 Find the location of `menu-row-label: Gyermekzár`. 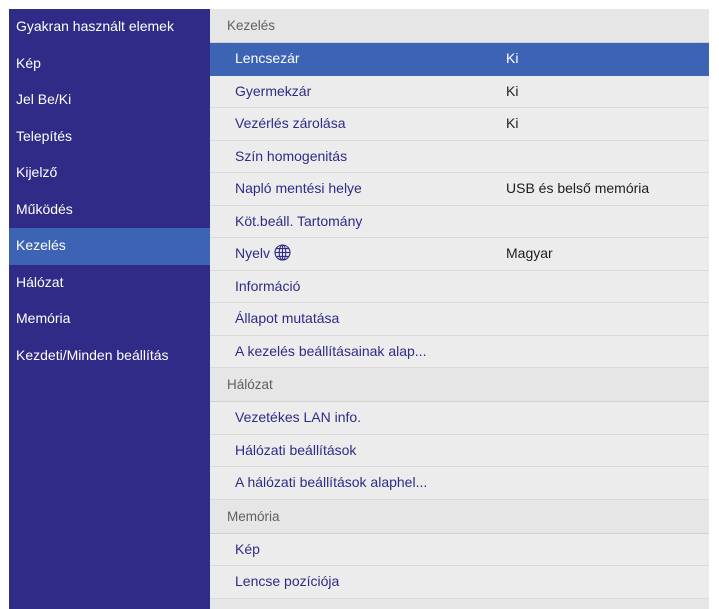

menu-row-label: Gyermekzár is located at coordinates (273, 90).